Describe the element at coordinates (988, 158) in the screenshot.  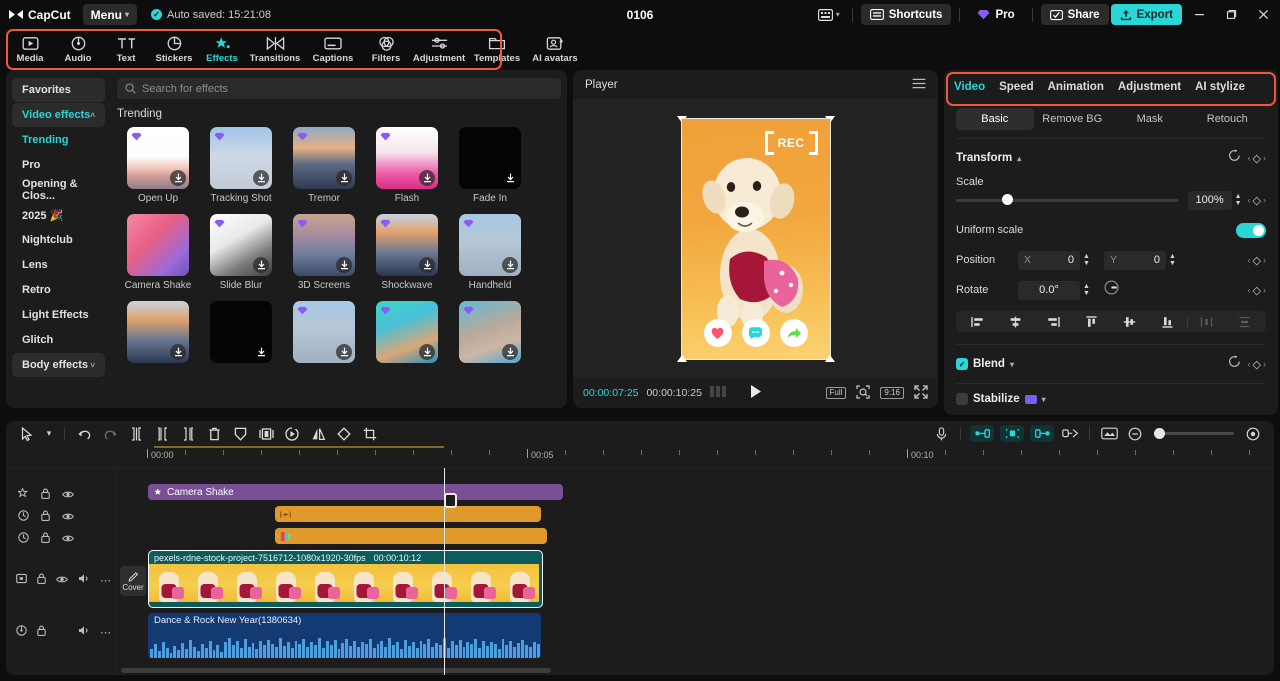
I see `transform-title-group: Transform ▴` at that location.